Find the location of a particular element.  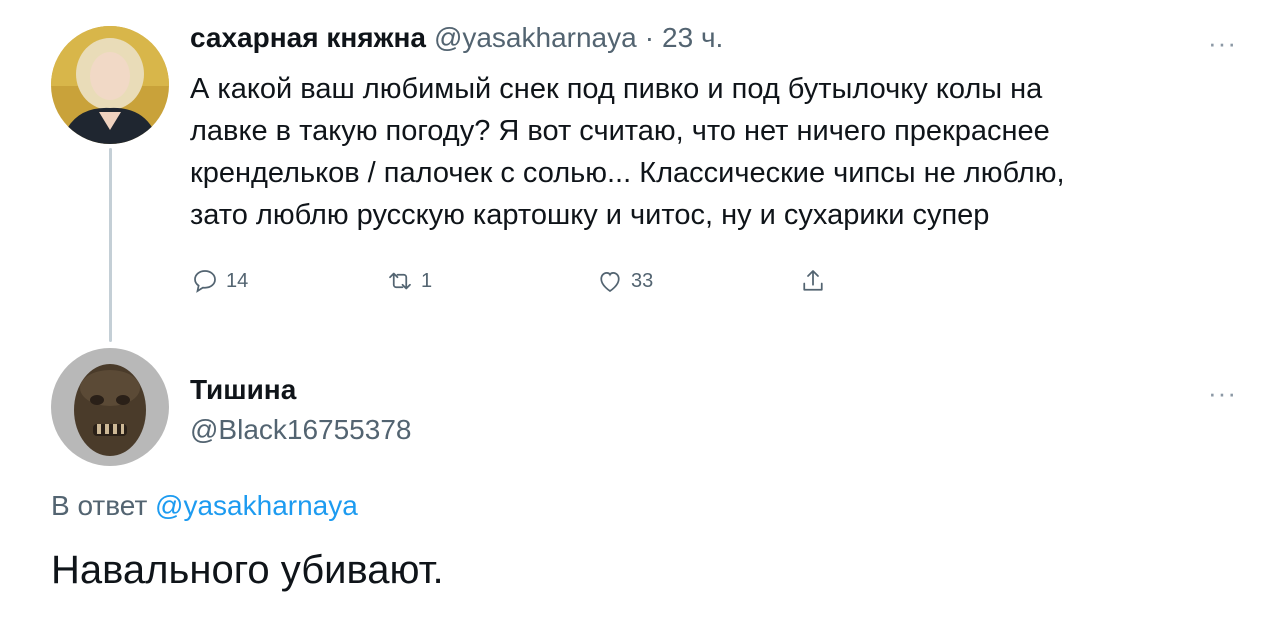

share-button is located at coordinates (816, 281).